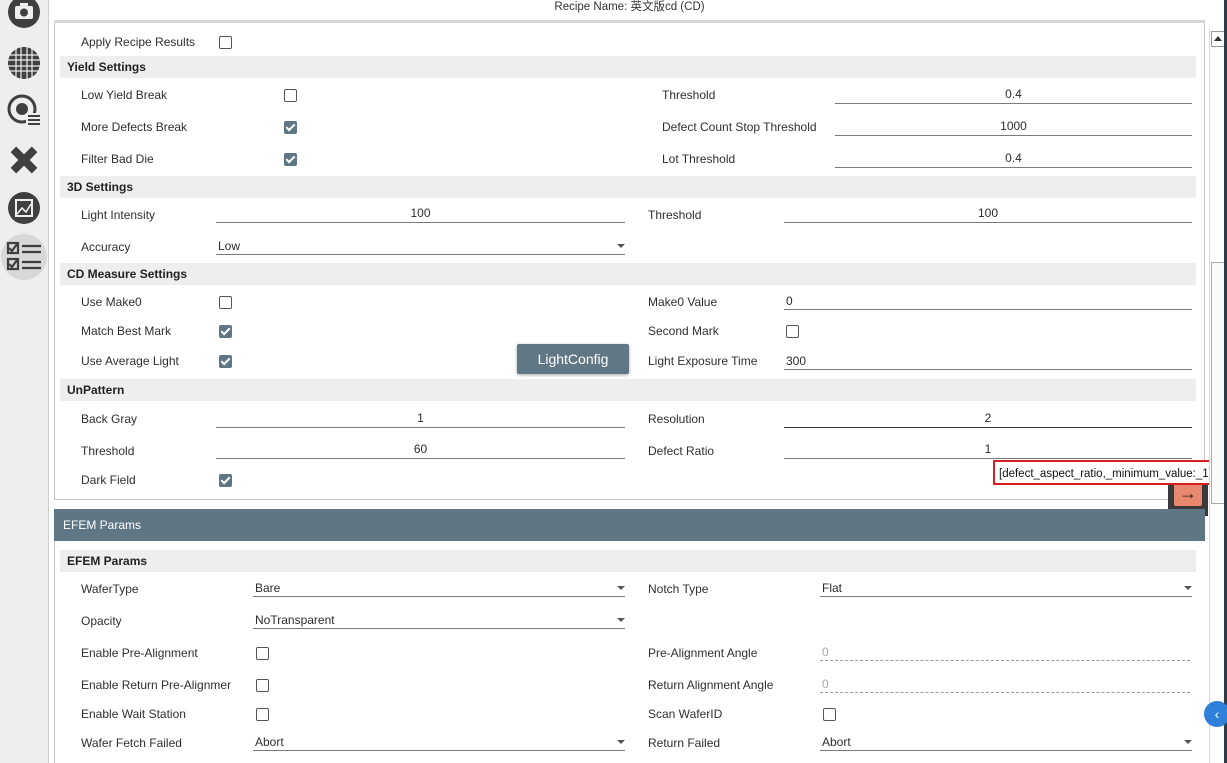 Image resolution: width=1227 pixels, height=763 pixels. Describe the element at coordinates (117, 159) in the screenshot. I see `filter-bad-die-label: Filter Bad Die` at that location.